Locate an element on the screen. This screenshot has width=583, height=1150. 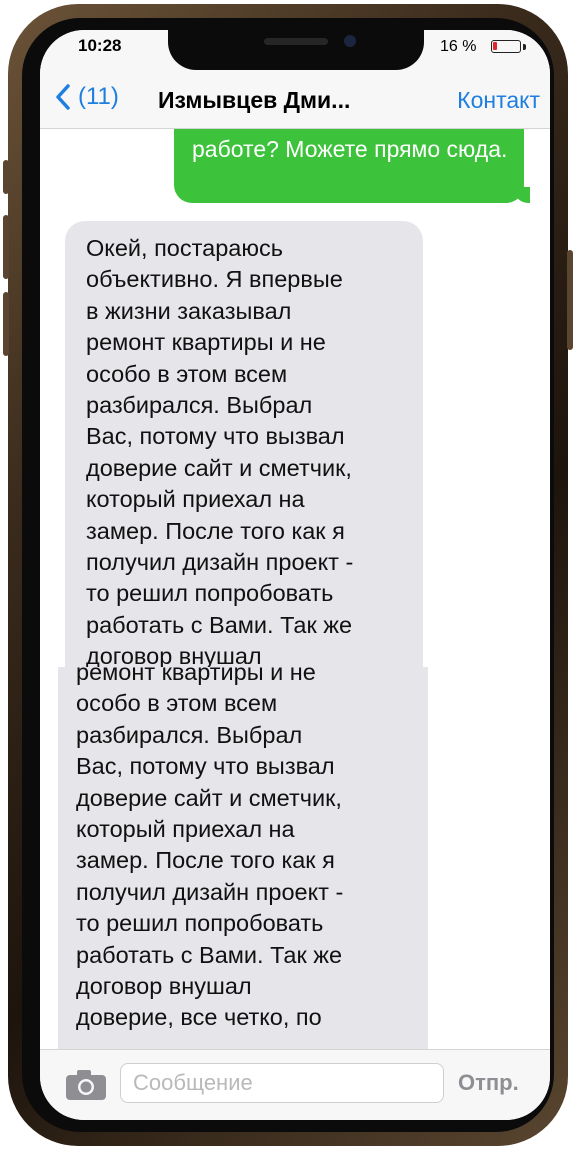
nav-bar: (11) Измывцев Дми... Контакт is located at coordinates (295, 102).